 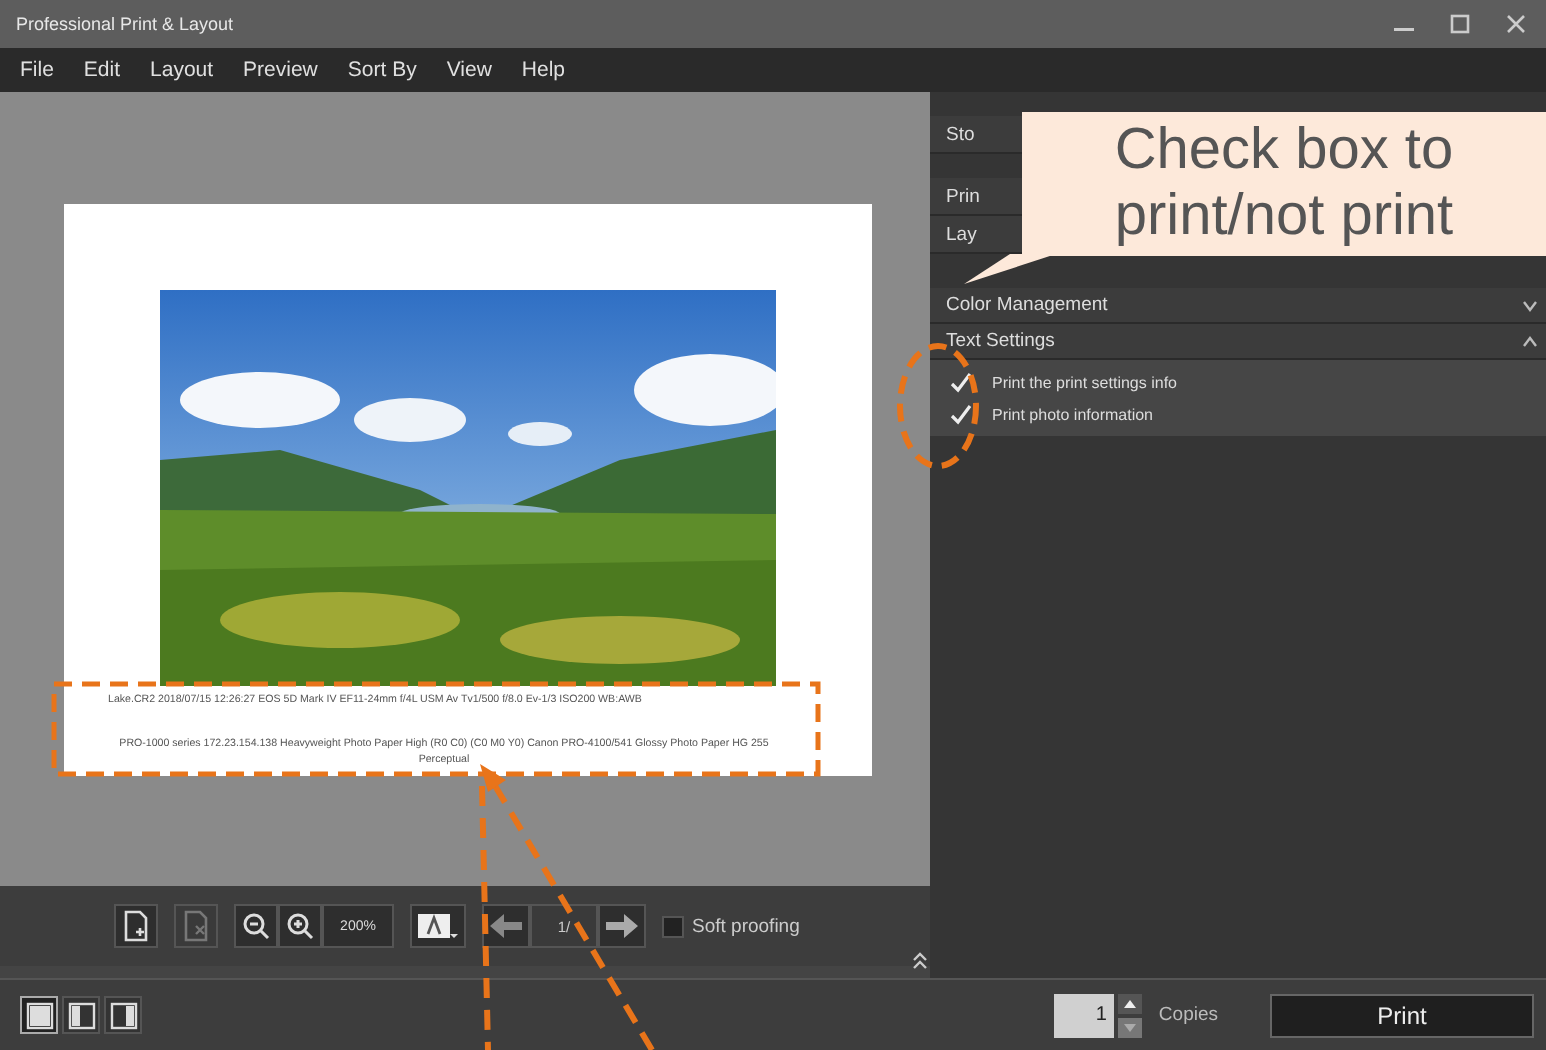 What do you see at coordinates (1084, 1015) in the screenshot?
I see `copies-field: 1` at bounding box center [1084, 1015].